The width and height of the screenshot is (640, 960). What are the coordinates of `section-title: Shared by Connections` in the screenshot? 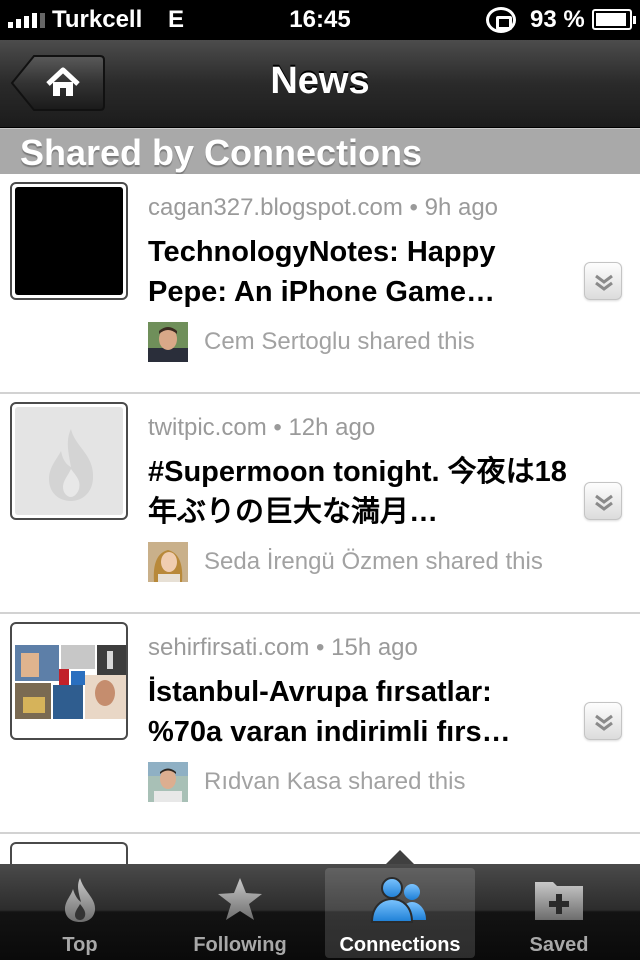 It's located at (221, 152).